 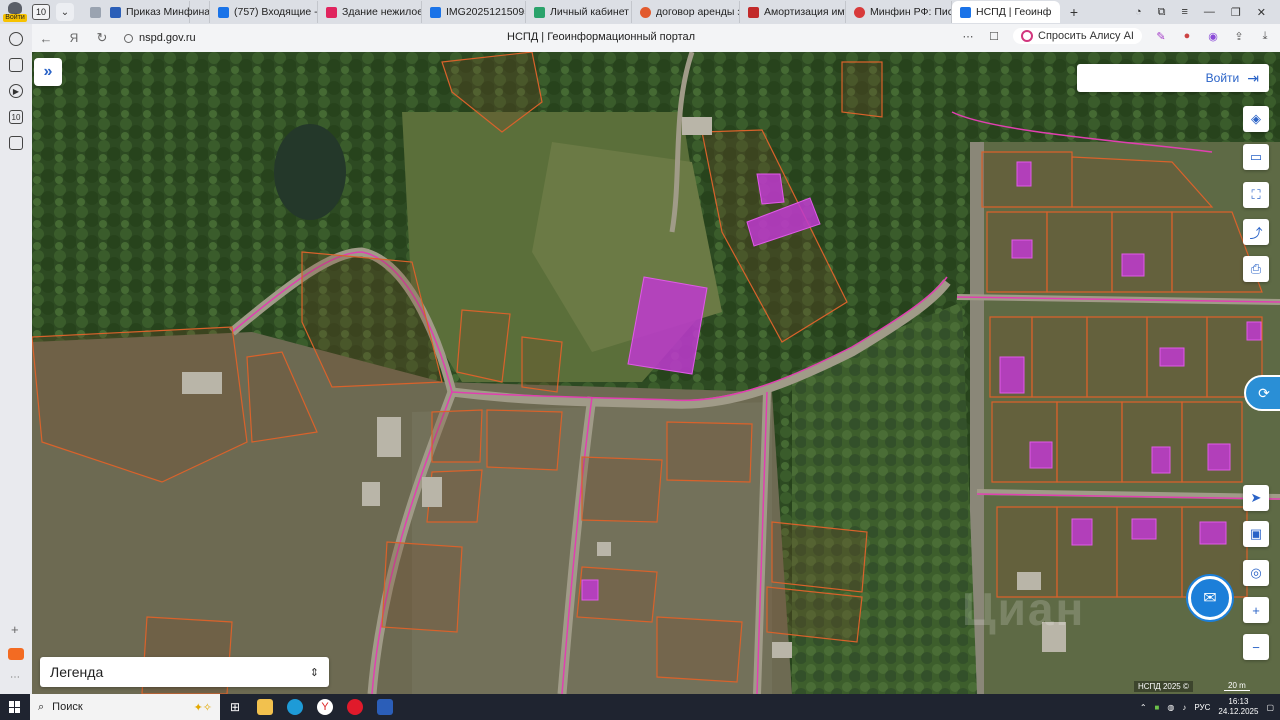 I want to click on plus-icon: +, so click(x=1256, y=610).